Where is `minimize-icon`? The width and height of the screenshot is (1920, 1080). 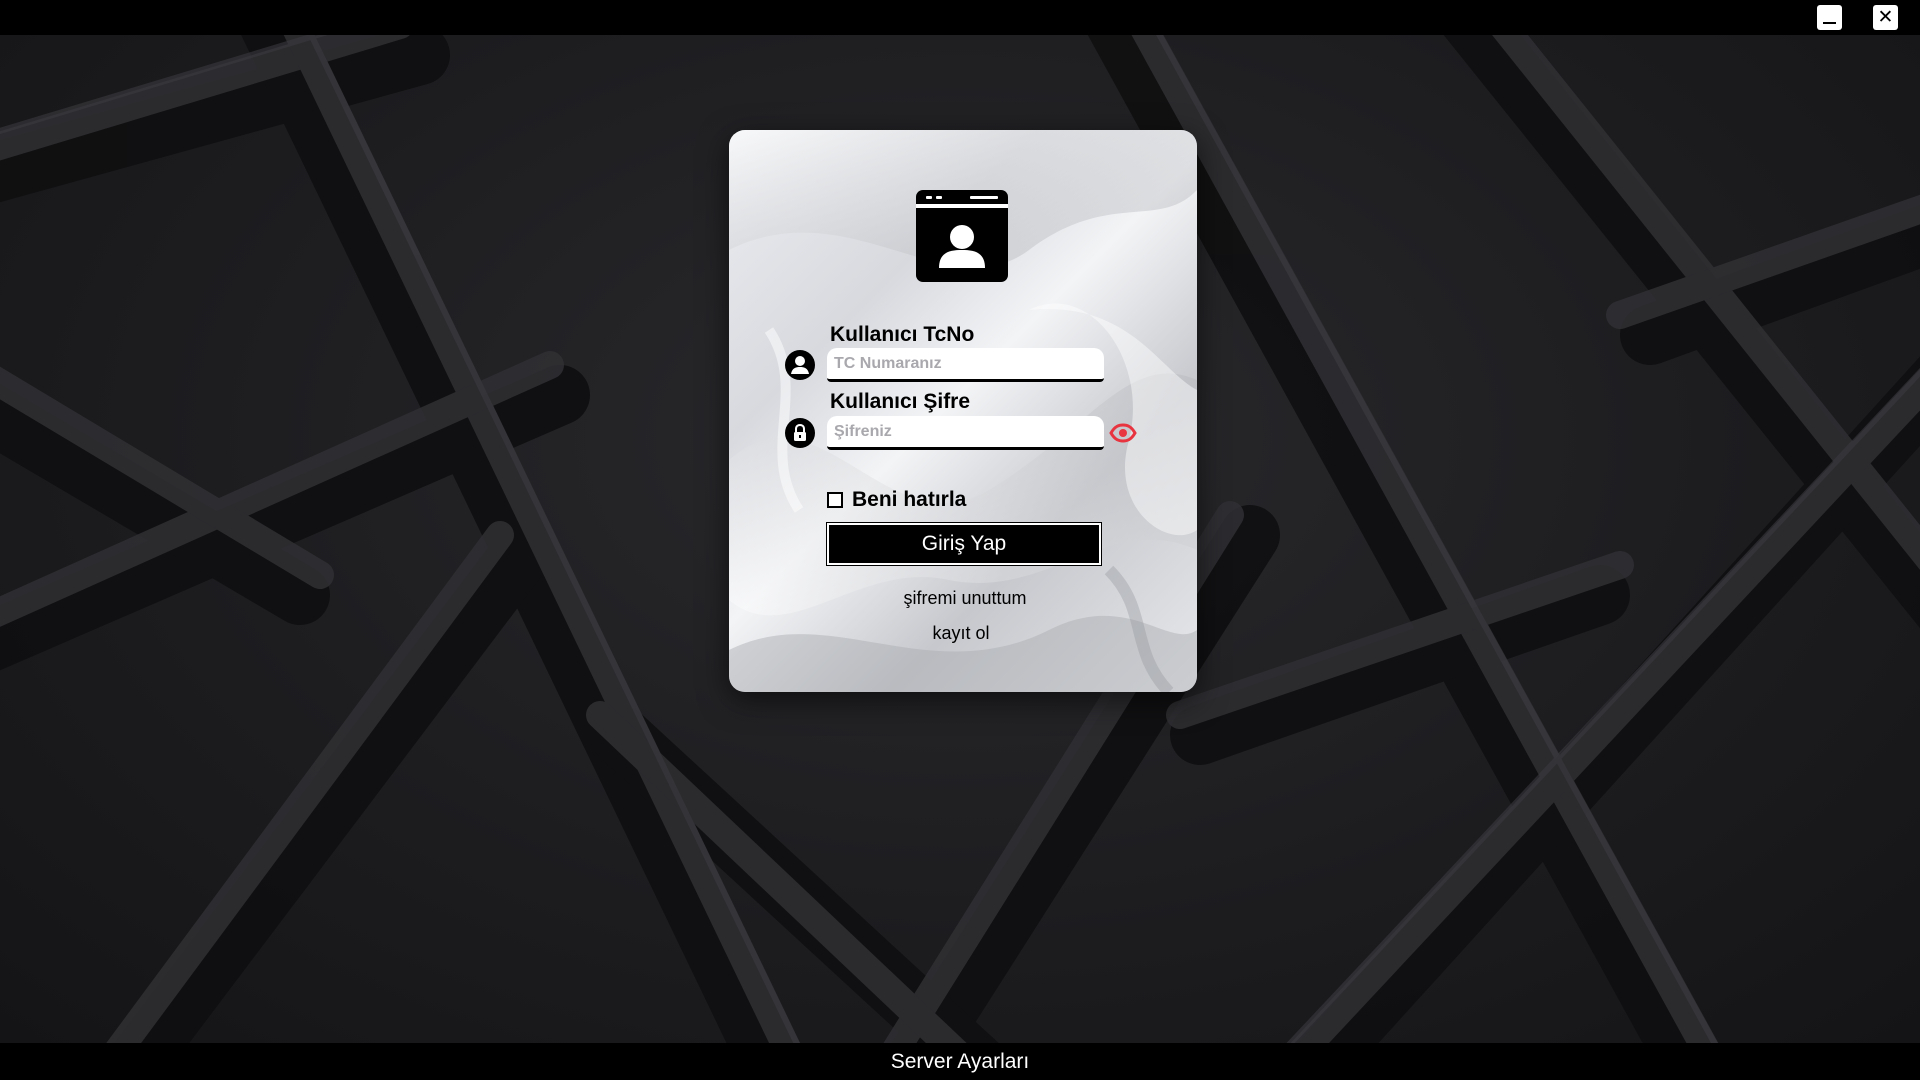 minimize-icon is located at coordinates (1829, 22).